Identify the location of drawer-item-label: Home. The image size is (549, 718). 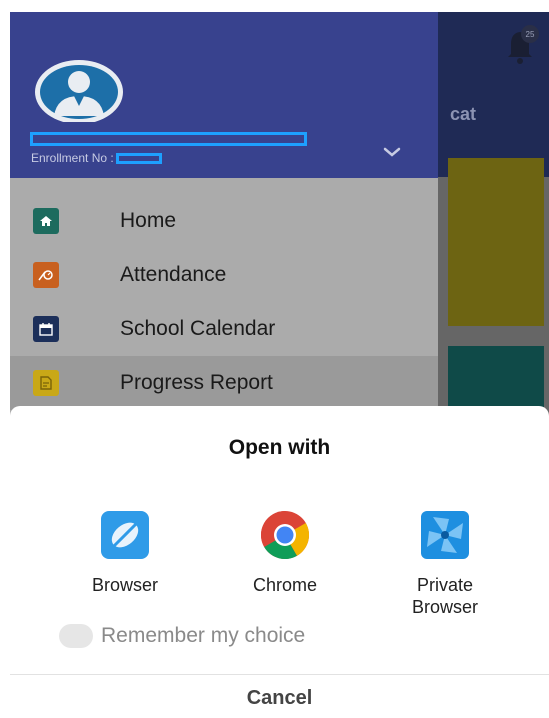
(148, 220).